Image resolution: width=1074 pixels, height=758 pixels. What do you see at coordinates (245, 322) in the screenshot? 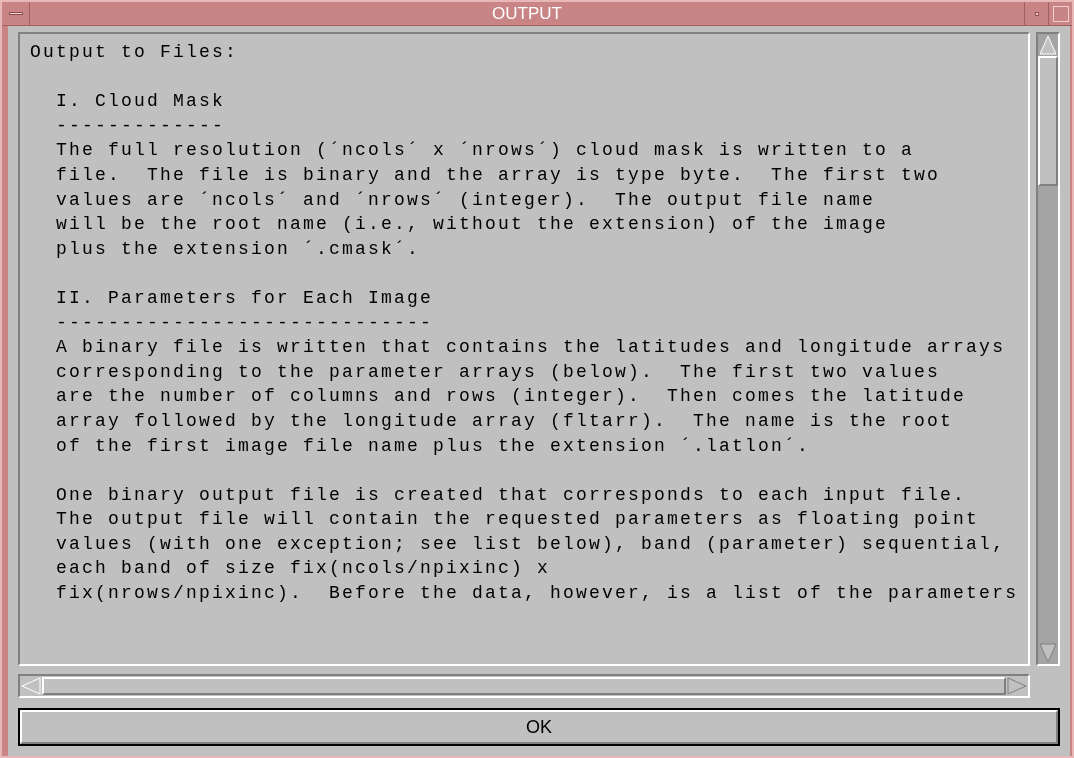
I see `section-underline: -----------------------------` at bounding box center [245, 322].